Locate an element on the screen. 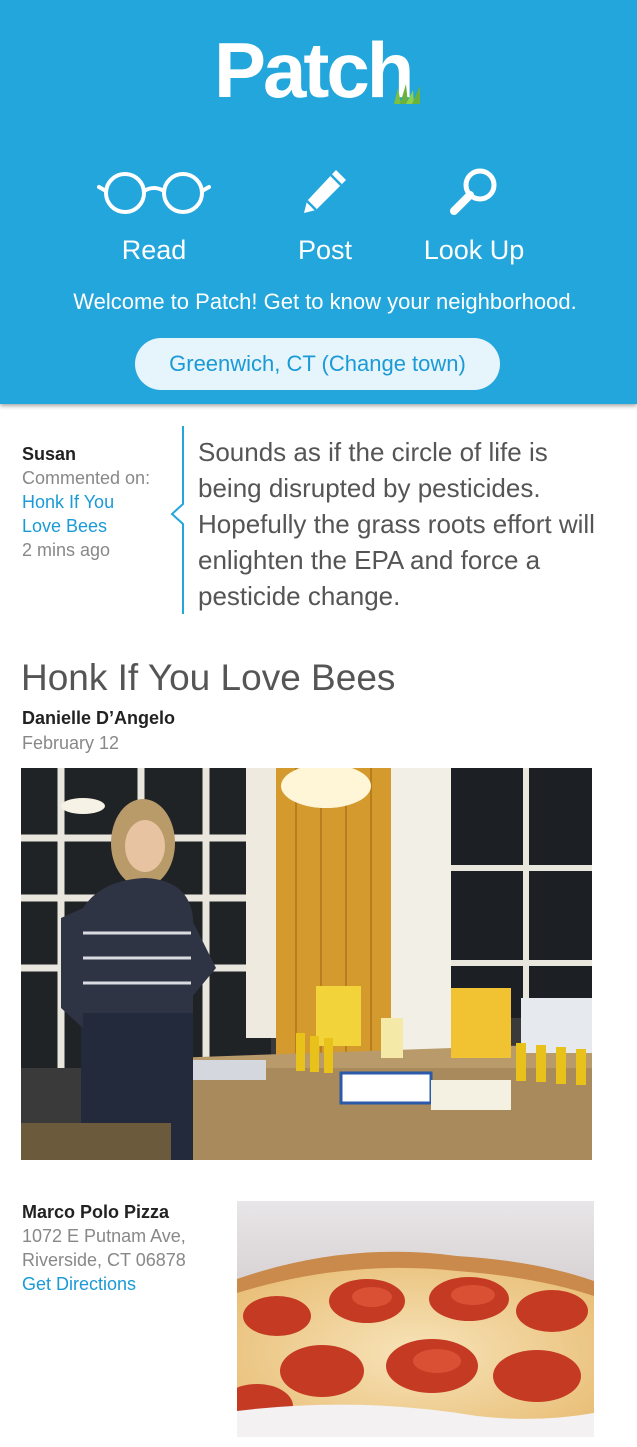 The width and height of the screenshot is (637, 1447). nav-lookup: Look Up is located at coordinates (474, 213).